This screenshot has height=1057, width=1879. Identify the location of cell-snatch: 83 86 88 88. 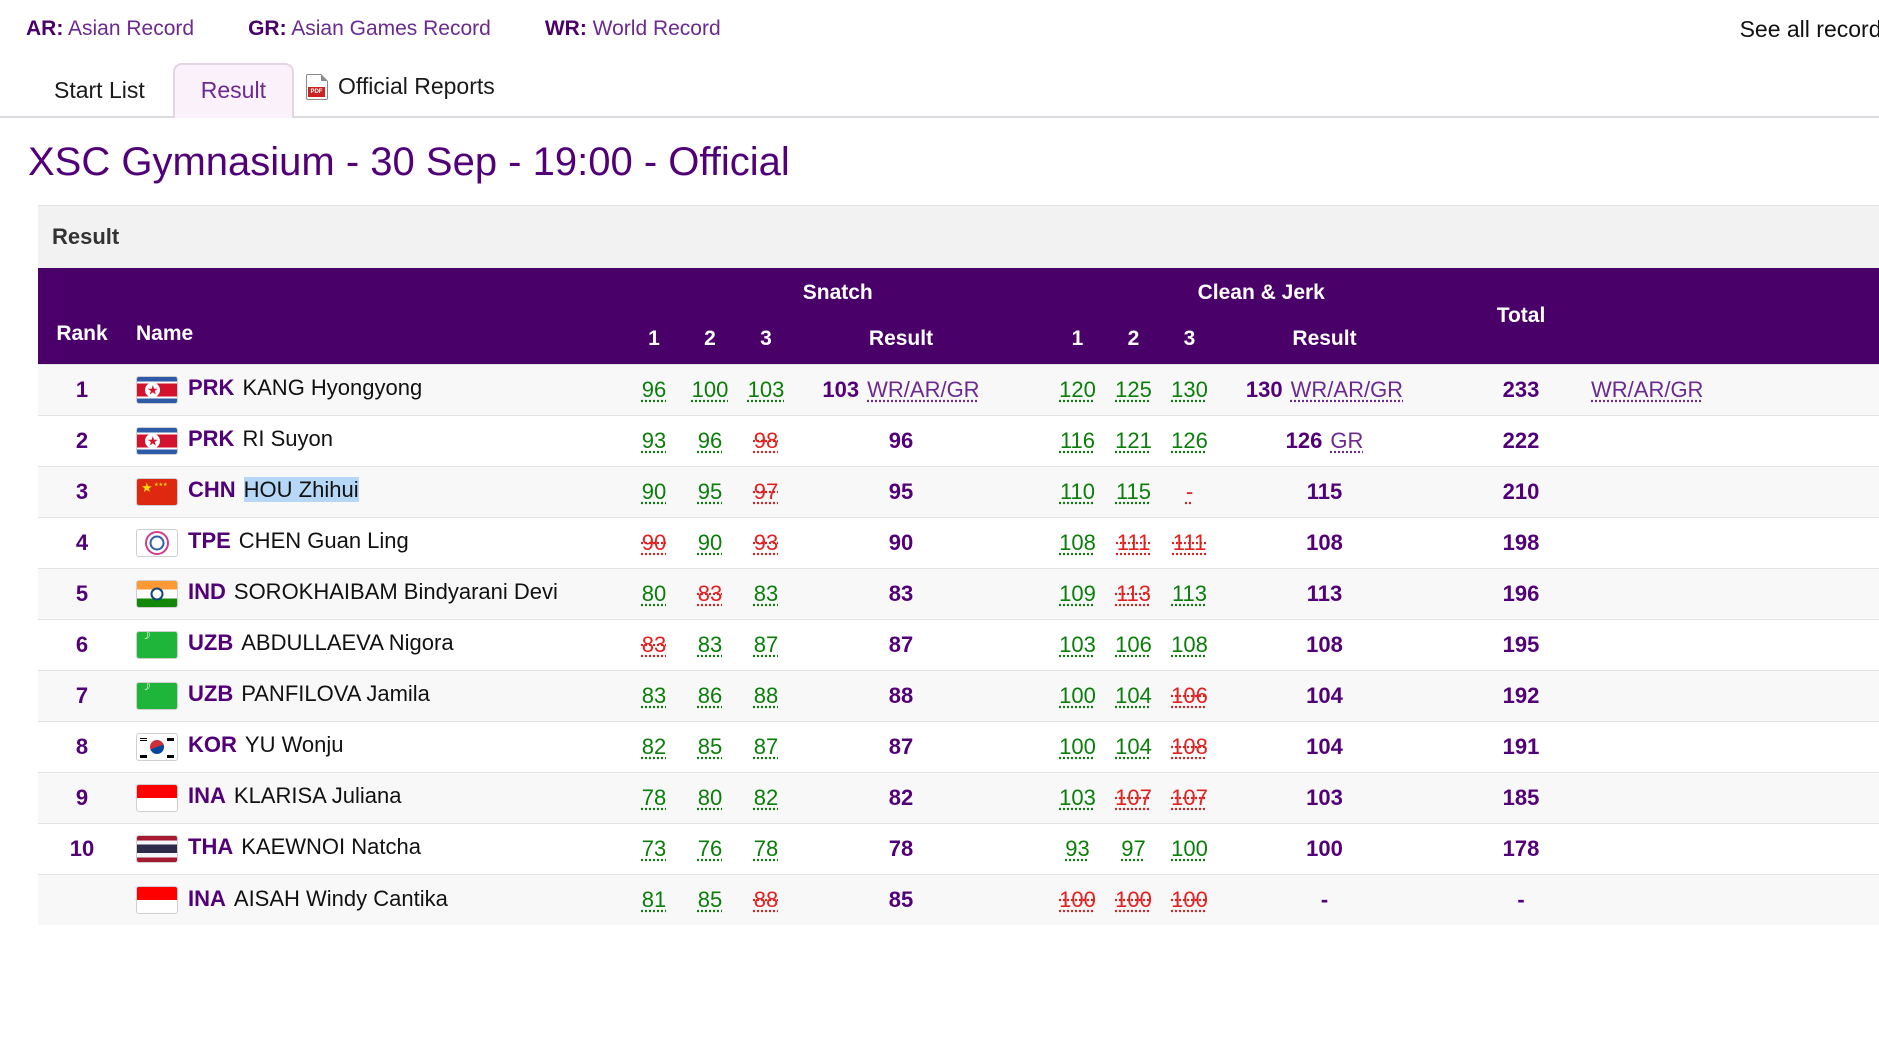
(838, 695).